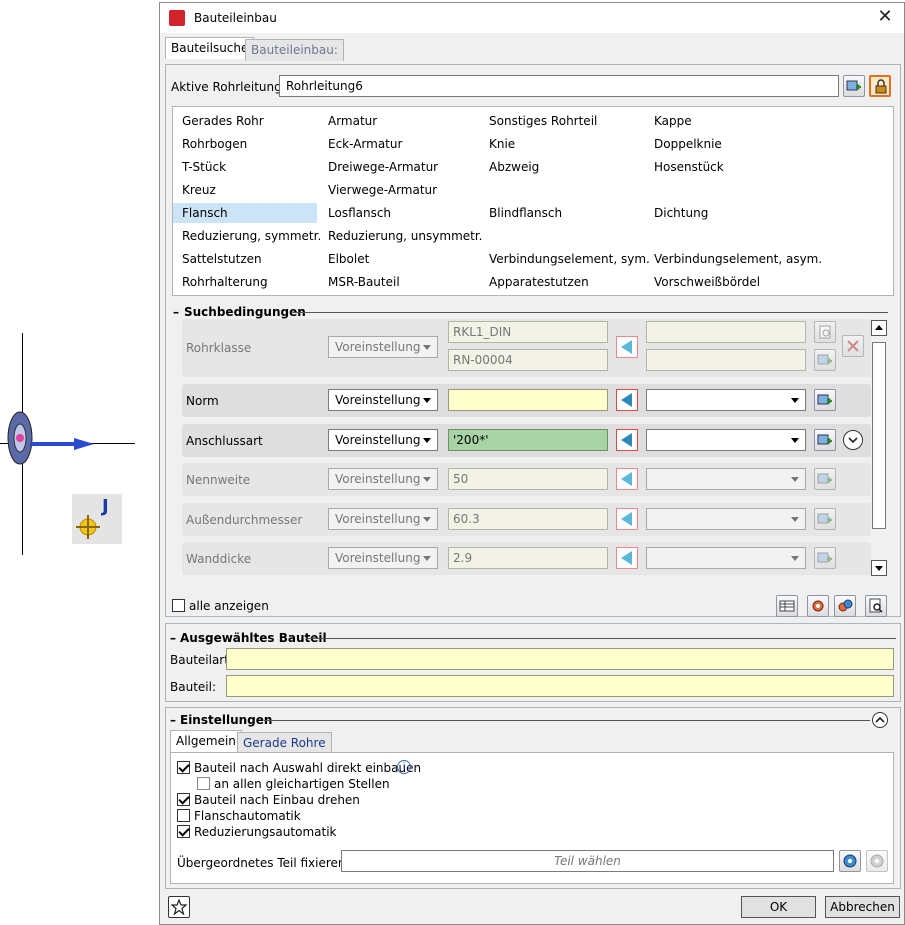 The width and height of the screenshot is (905, 925). I want to click on norm-add-button, so click(825, 400).